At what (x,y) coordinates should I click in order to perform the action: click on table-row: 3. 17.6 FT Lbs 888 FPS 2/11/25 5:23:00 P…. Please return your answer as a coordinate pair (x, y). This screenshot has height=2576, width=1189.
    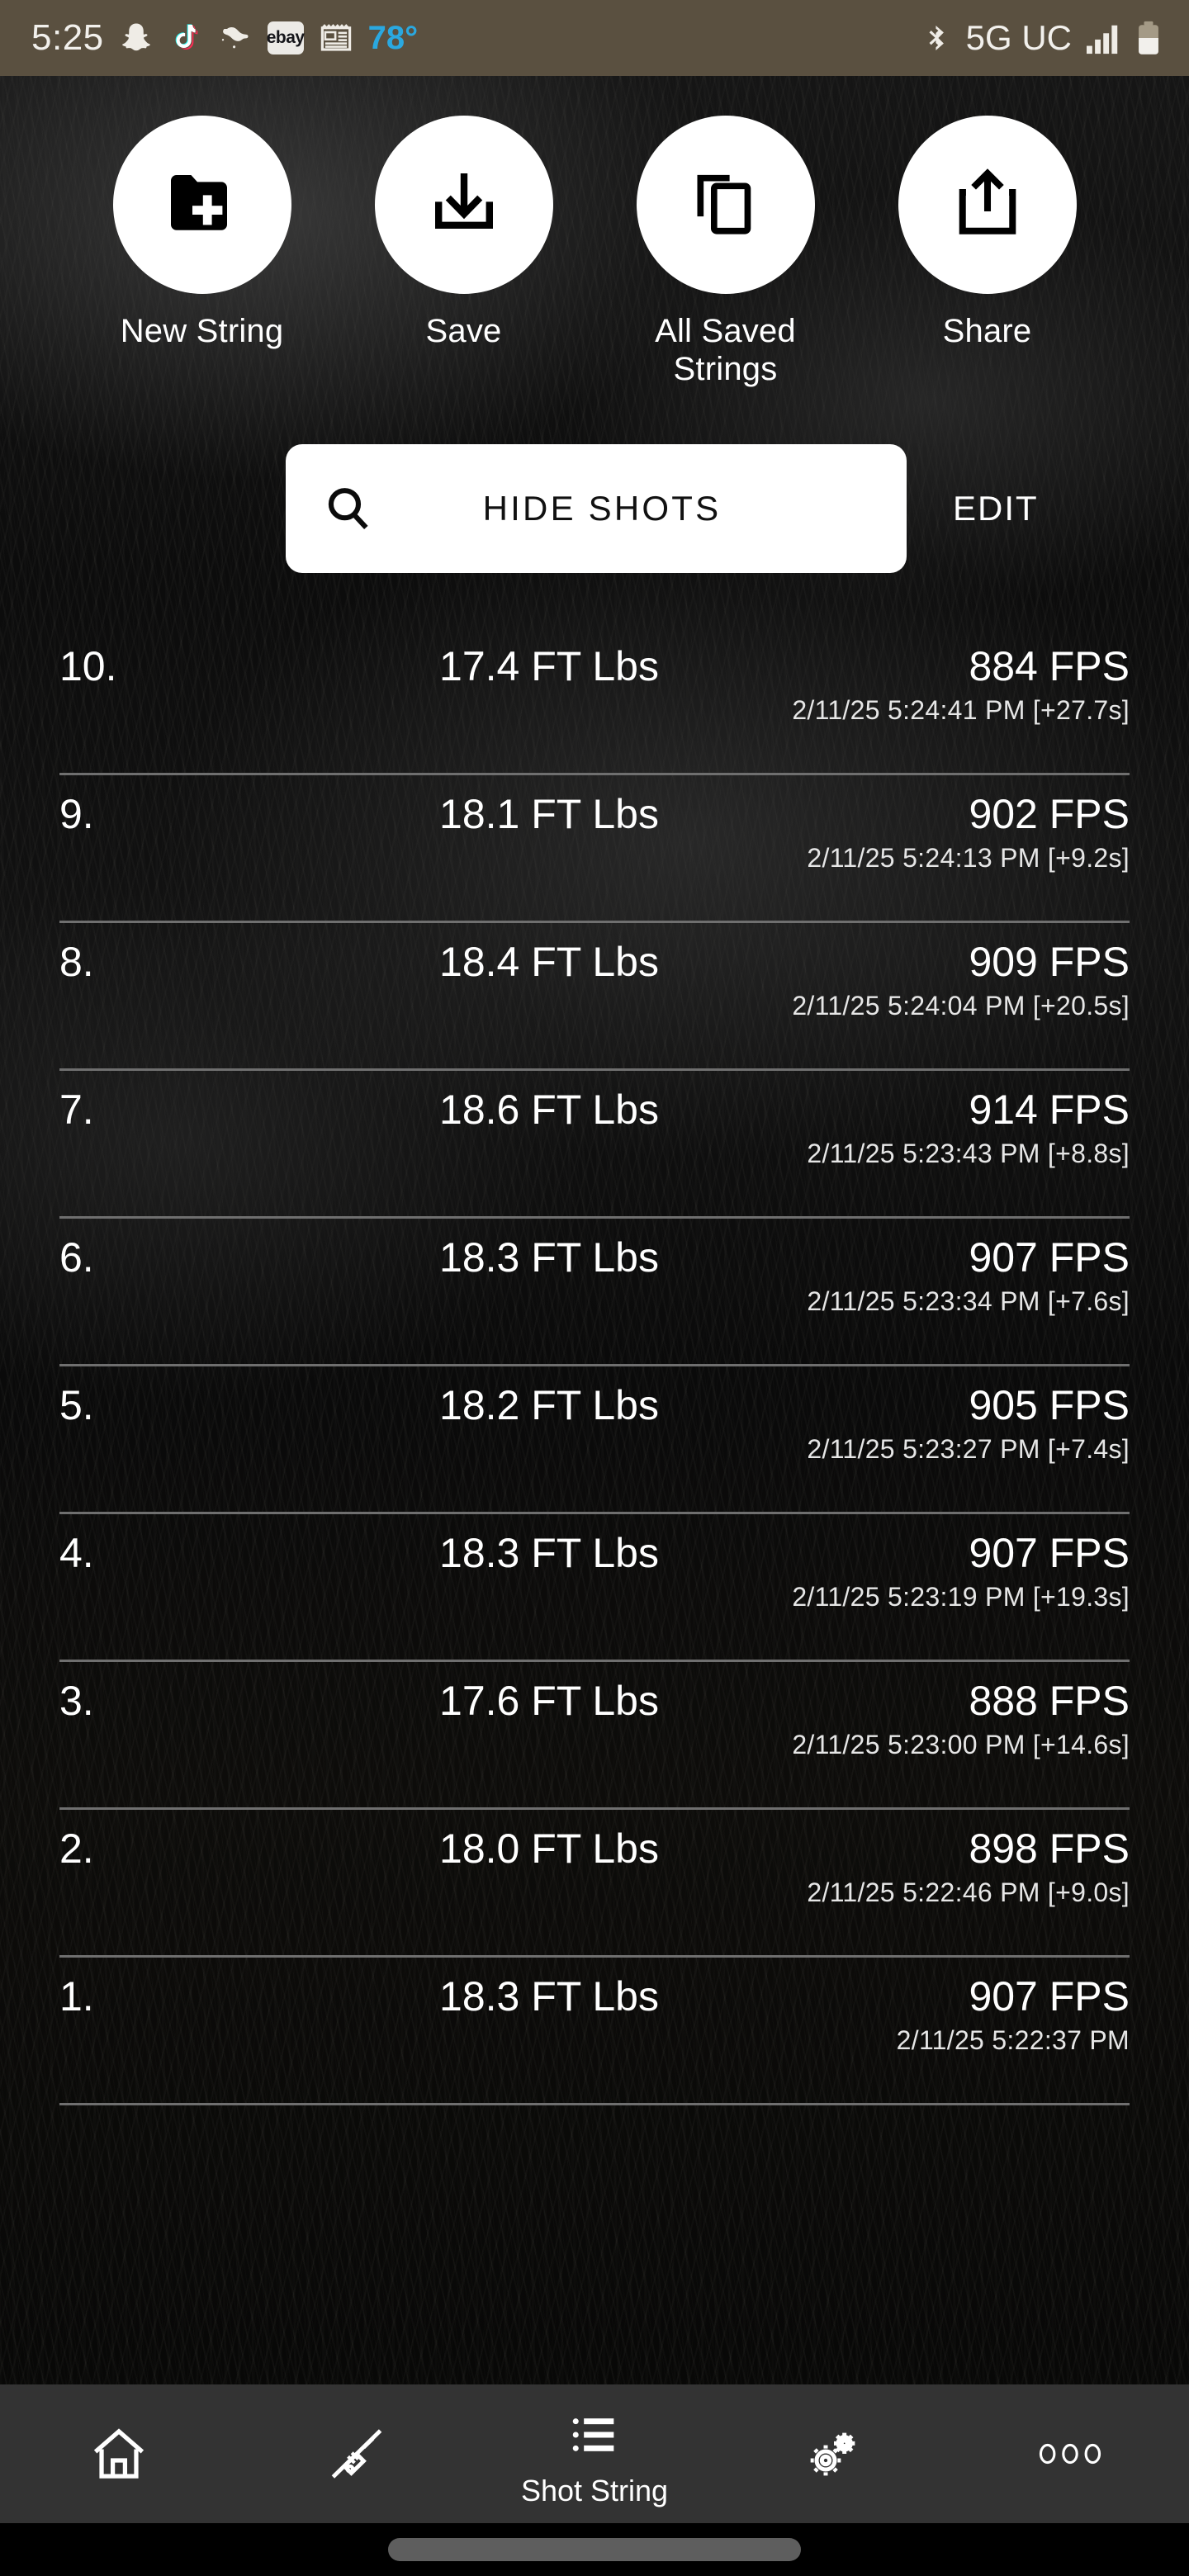
    Looking at the image, I should click on (594, 1736).